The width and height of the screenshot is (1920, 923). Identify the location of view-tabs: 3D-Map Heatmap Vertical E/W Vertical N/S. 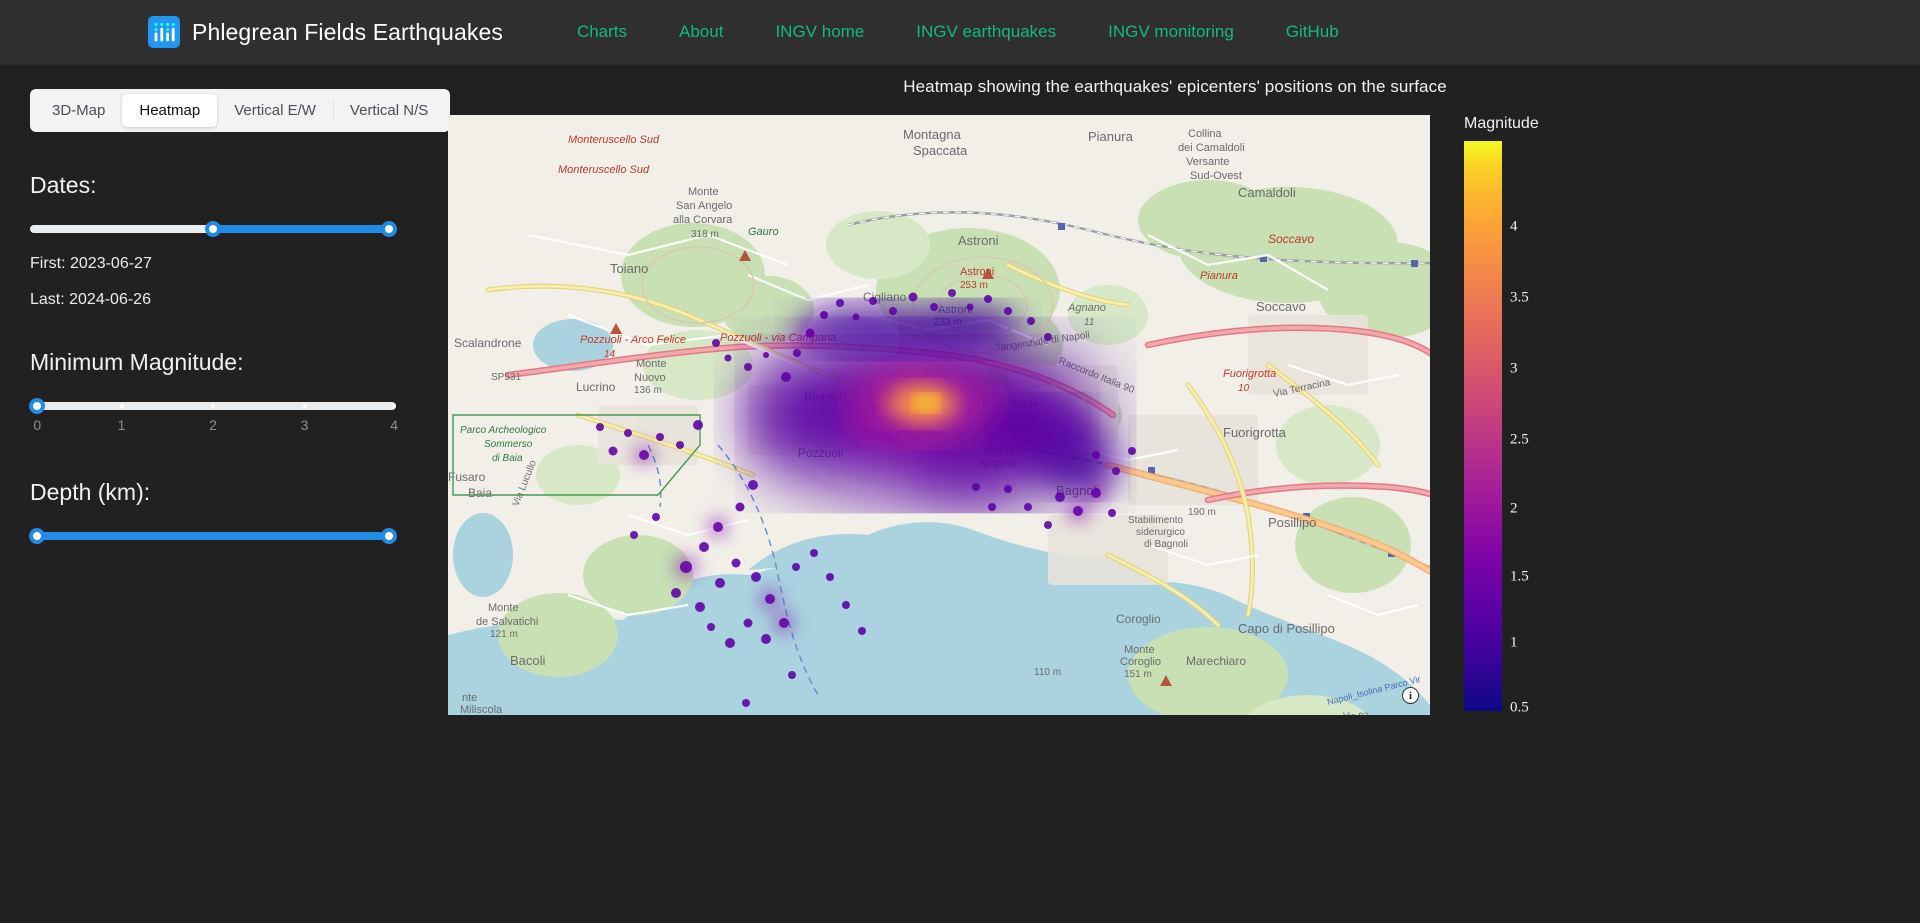
(240, 110).